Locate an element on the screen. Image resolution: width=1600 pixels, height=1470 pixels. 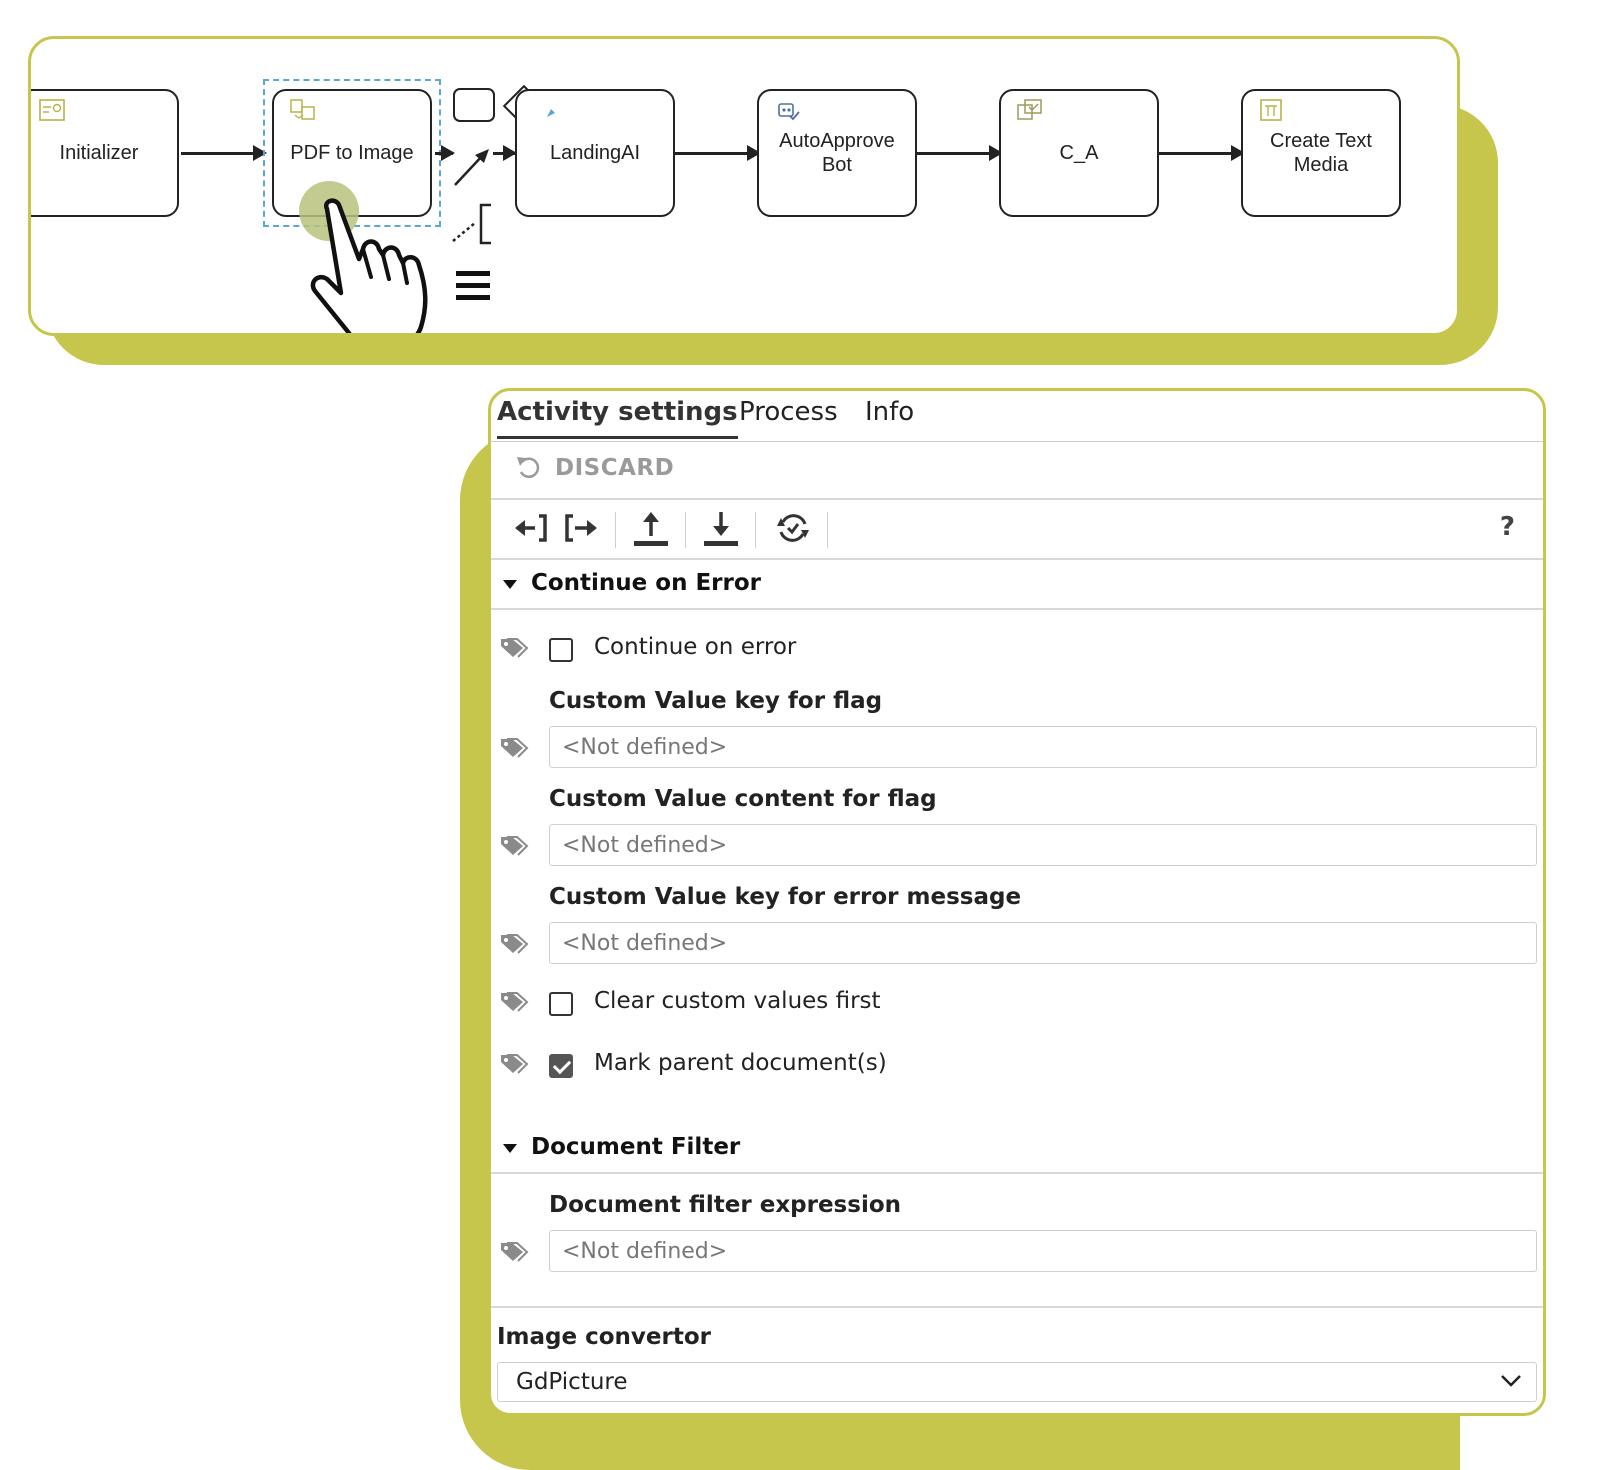
pdf-convert-icon is located at coordinates (302, 109).